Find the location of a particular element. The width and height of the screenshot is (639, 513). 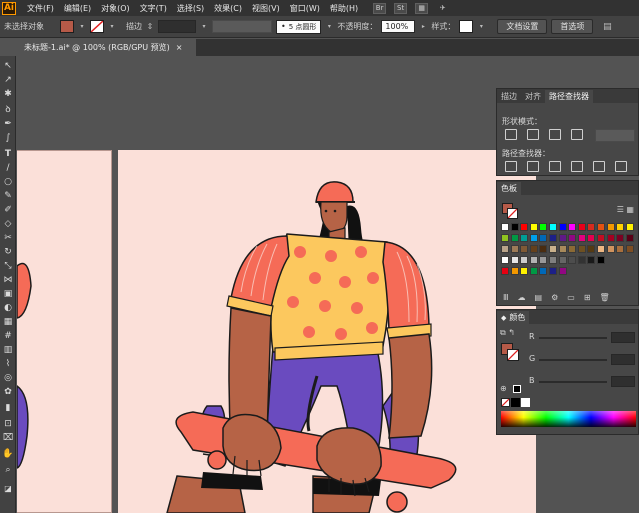

channel-b-value is located at coordinates (623, 381).